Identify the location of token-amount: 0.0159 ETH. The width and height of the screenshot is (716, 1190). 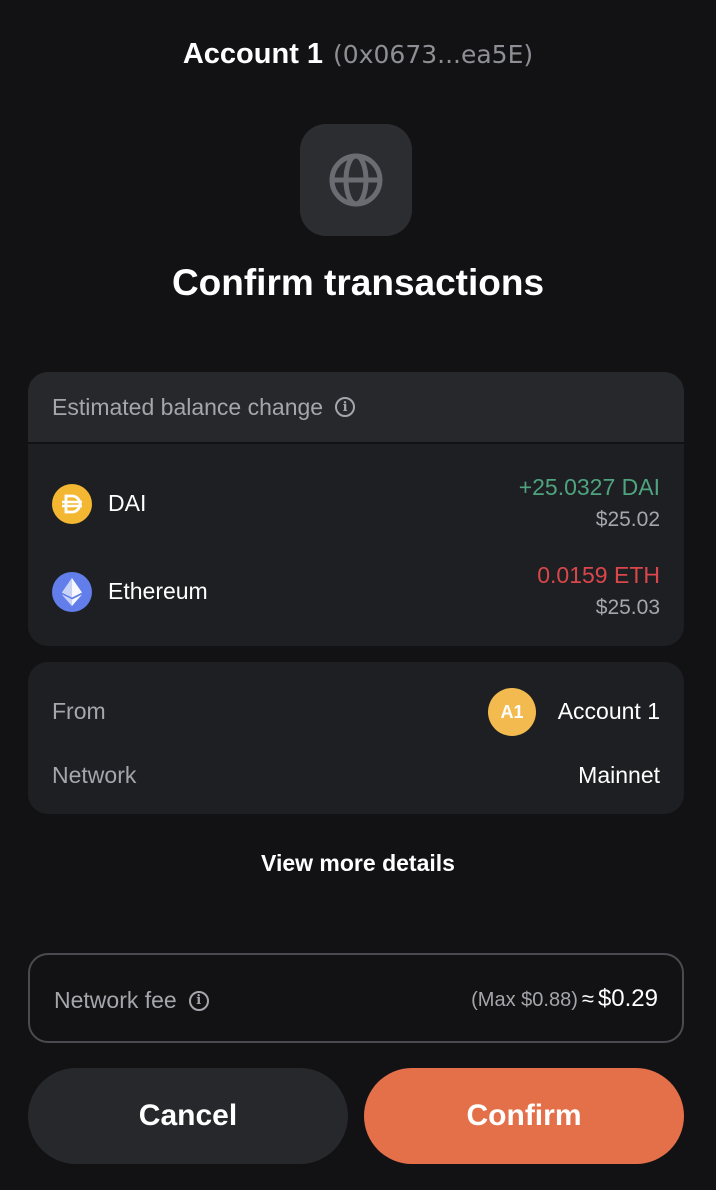
(598, 575).